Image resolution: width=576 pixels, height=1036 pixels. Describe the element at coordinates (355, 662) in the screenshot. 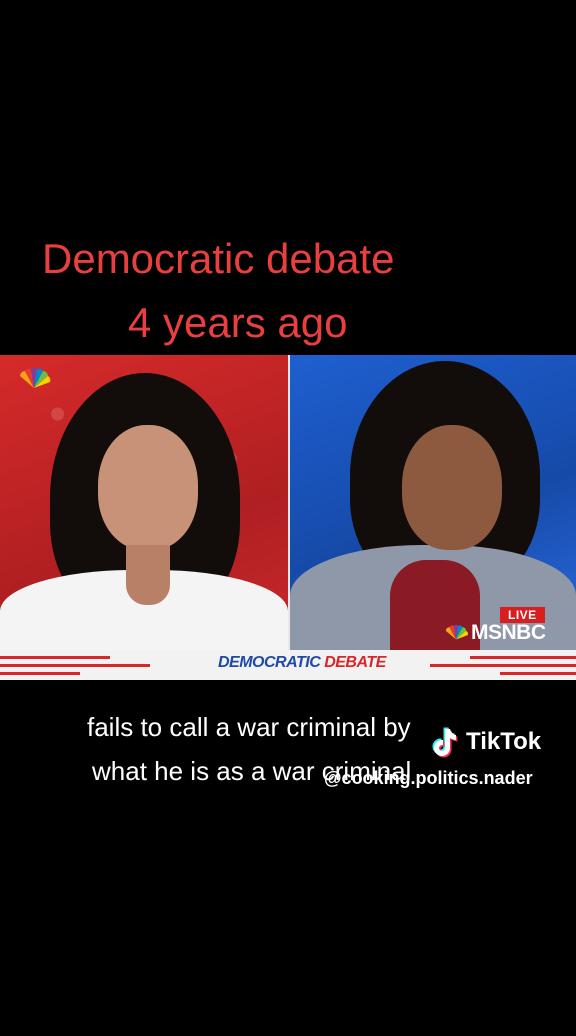

I see `banner-text-debate: DEBATE` at that location.